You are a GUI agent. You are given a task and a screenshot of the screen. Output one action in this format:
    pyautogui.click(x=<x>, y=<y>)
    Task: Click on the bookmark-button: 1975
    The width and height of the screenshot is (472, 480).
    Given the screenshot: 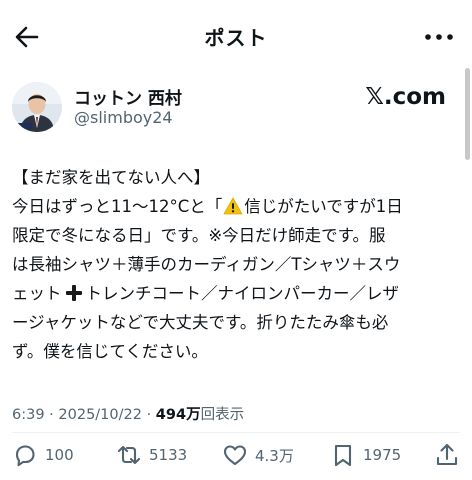 What is the action you would take?
    pyautogui.click(x=365, y=455)
    